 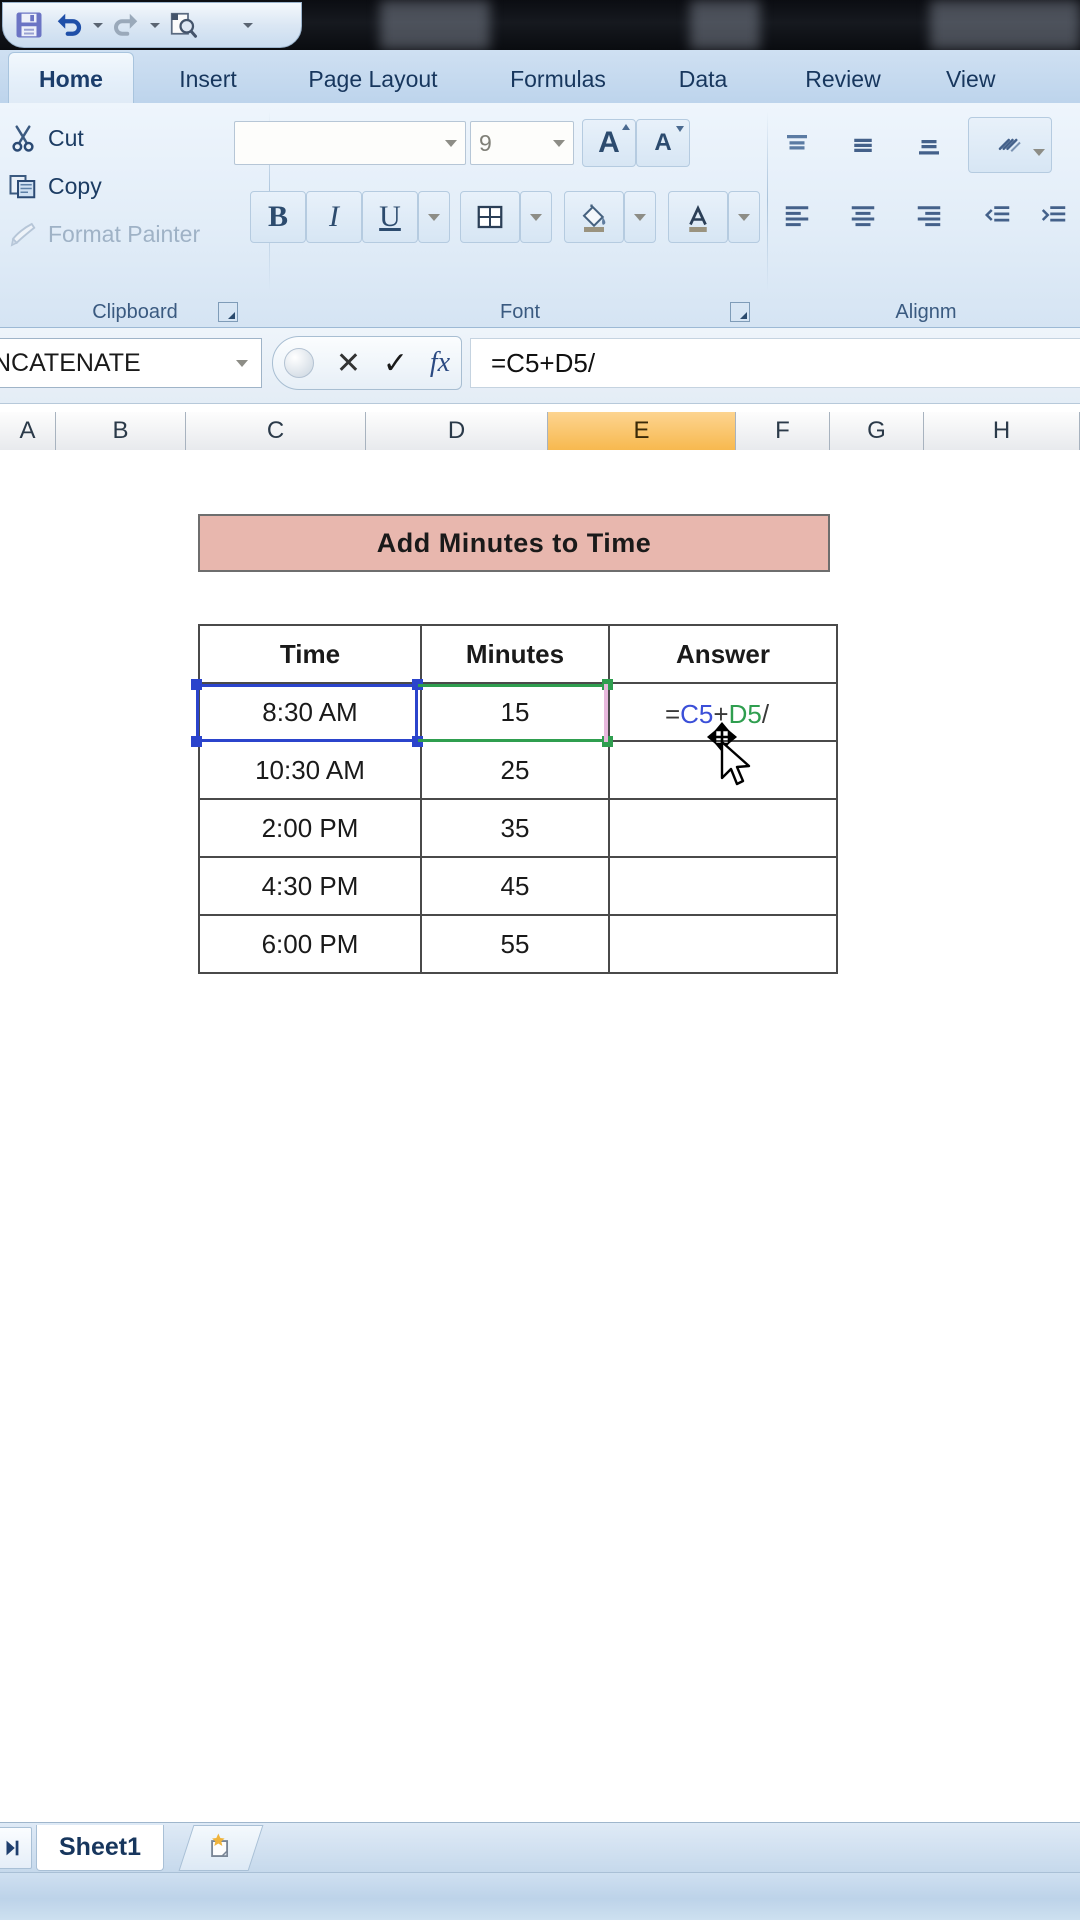 What do you see at coordinates (310, 770) in the screenshot?
I see `cell-time-2: 10:30 AM` at bounding box center [310, 770].